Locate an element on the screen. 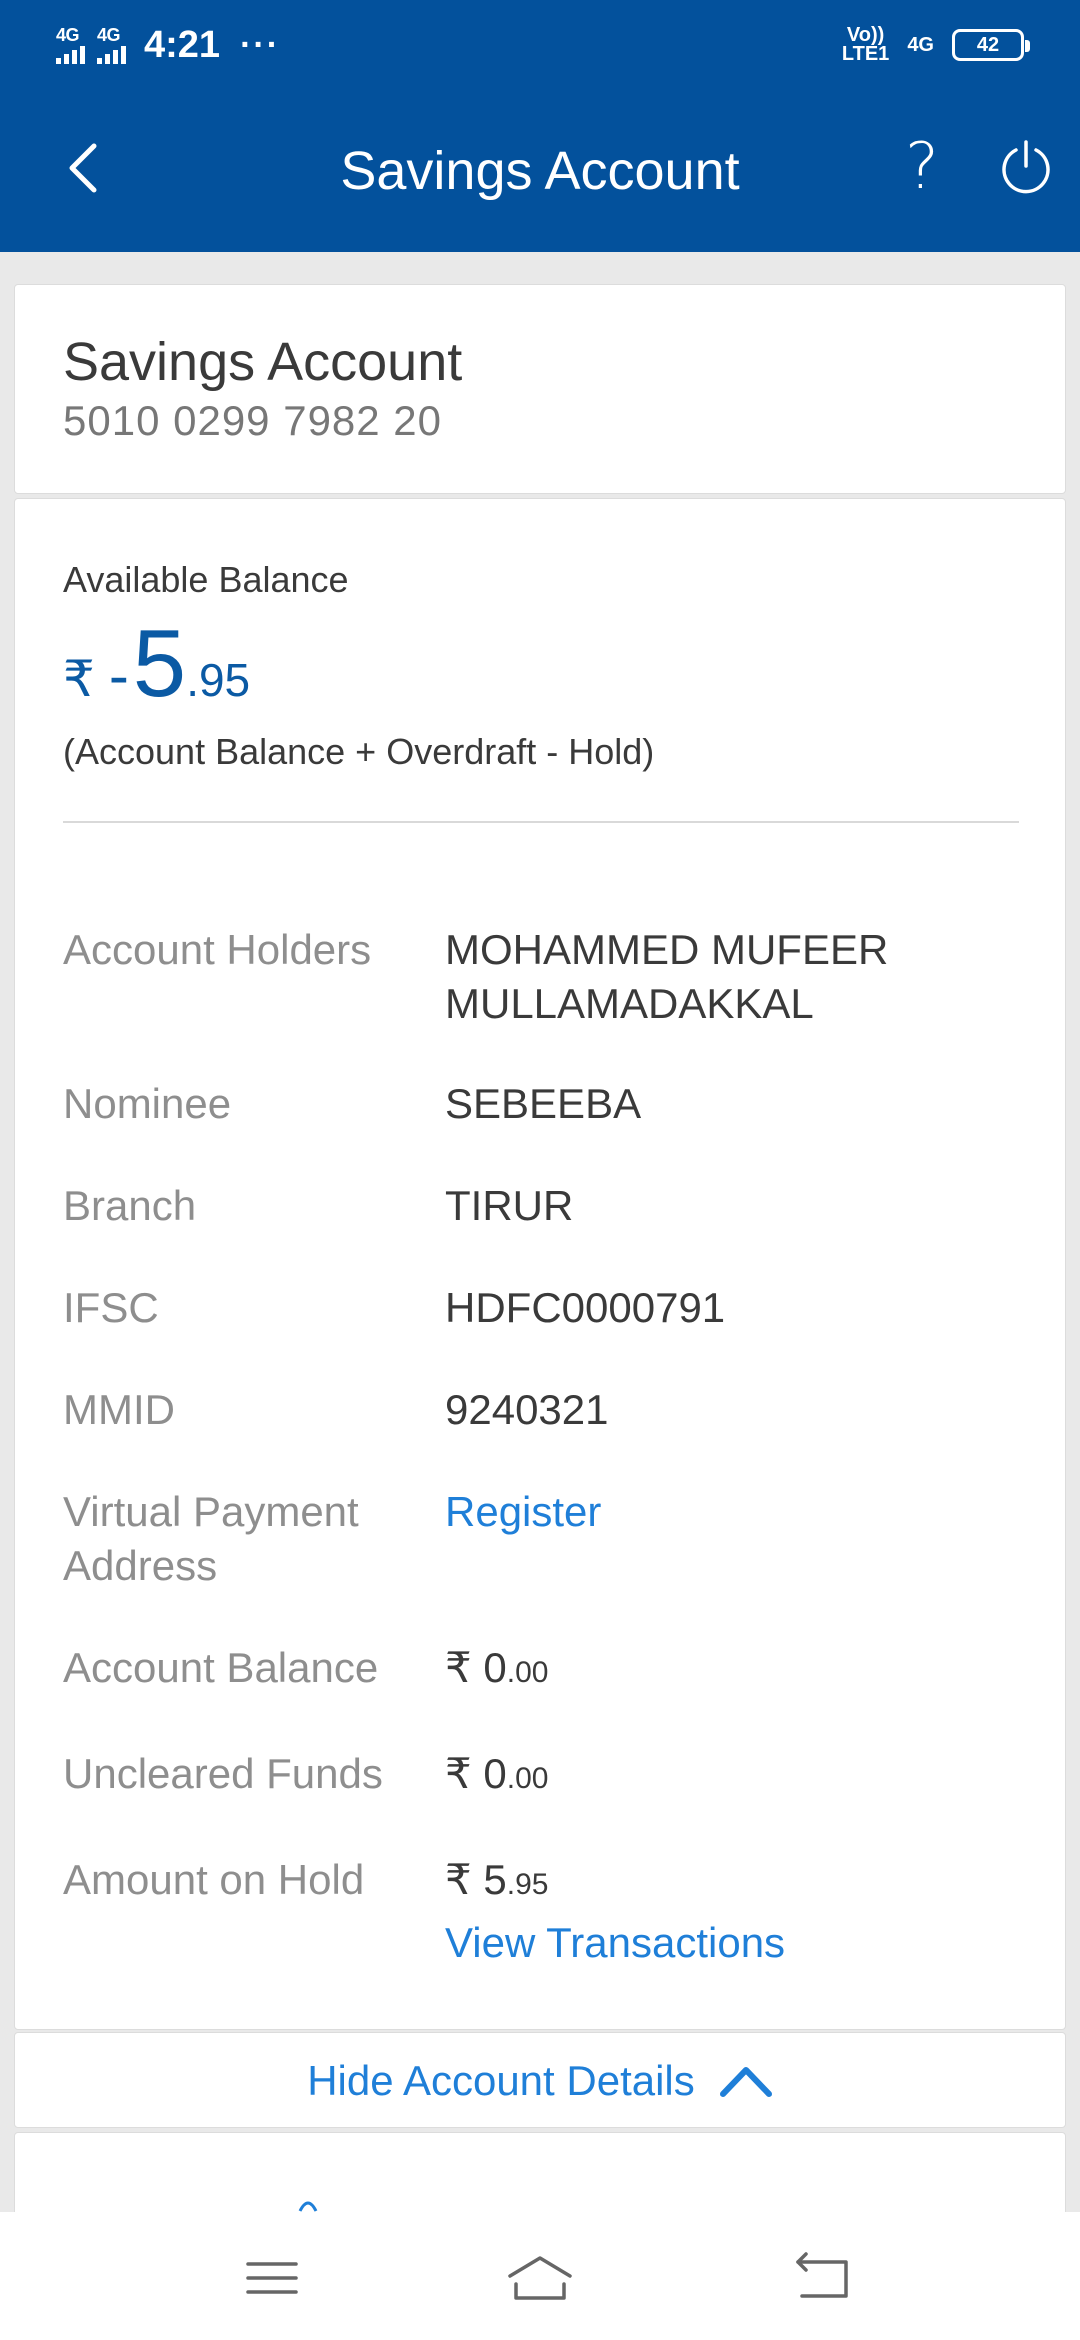 The height and width of the screenshot is (2340, 1080). signal-2: 4G is located at coordinates (111, 45).